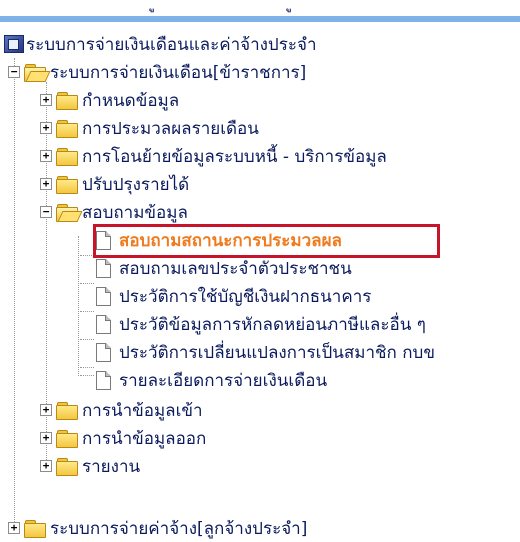 The width and height of the screenshot is (520, 542). Describe the element at coordinates (272, 324) in the screenshot. I see `tree-leaf-label: ประวัติข้อมูลการหักลดหย่อนภาษีและอื่น ๆ` at that location.